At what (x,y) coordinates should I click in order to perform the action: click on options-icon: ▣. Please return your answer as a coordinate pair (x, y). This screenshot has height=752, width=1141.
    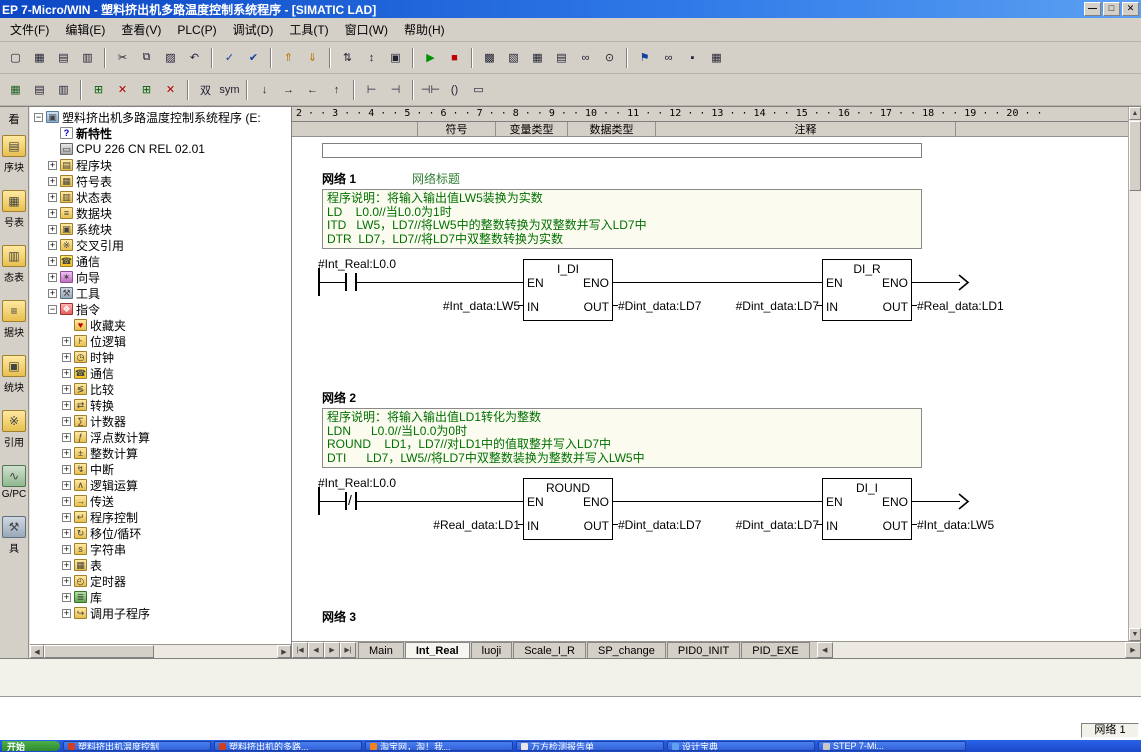
    Looking at the image, I should click on (395, 57).